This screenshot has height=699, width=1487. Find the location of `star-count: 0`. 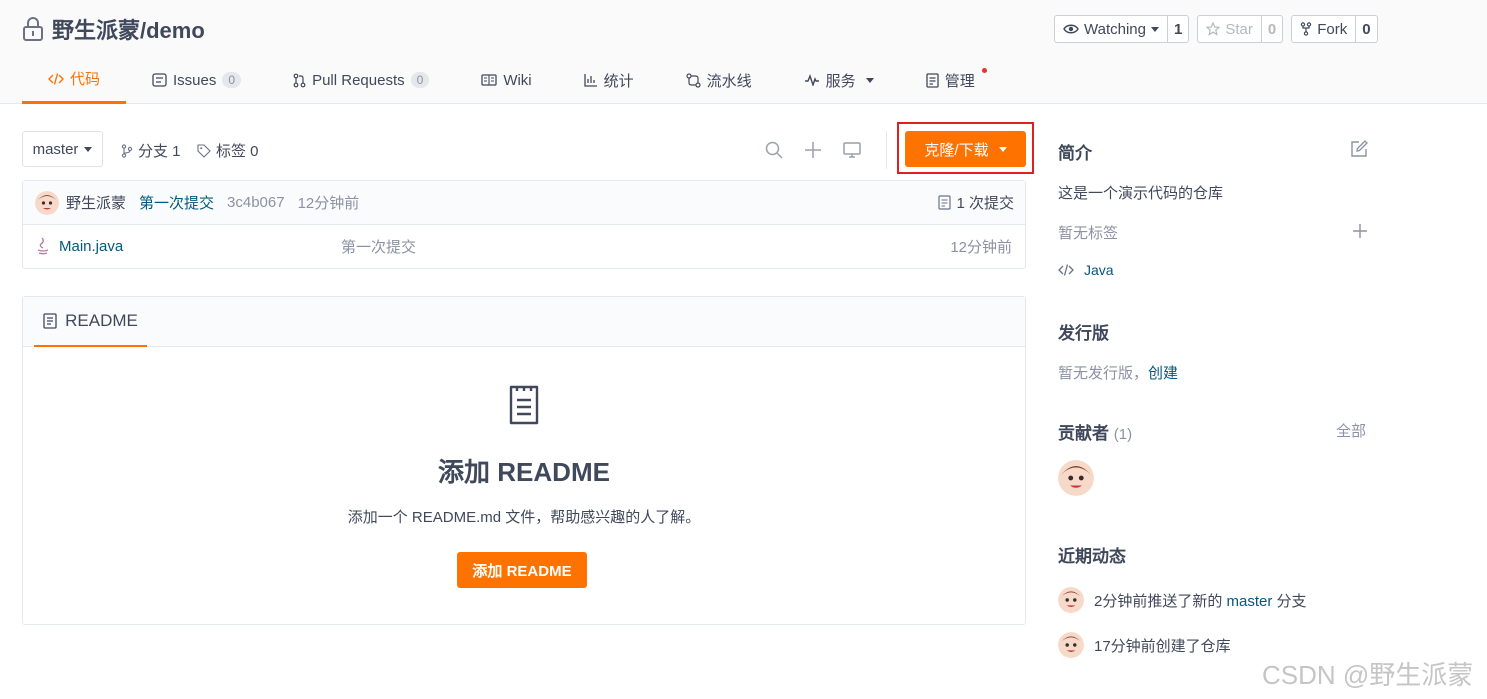

star-count: 0 is located at coordinates (1272, 29).